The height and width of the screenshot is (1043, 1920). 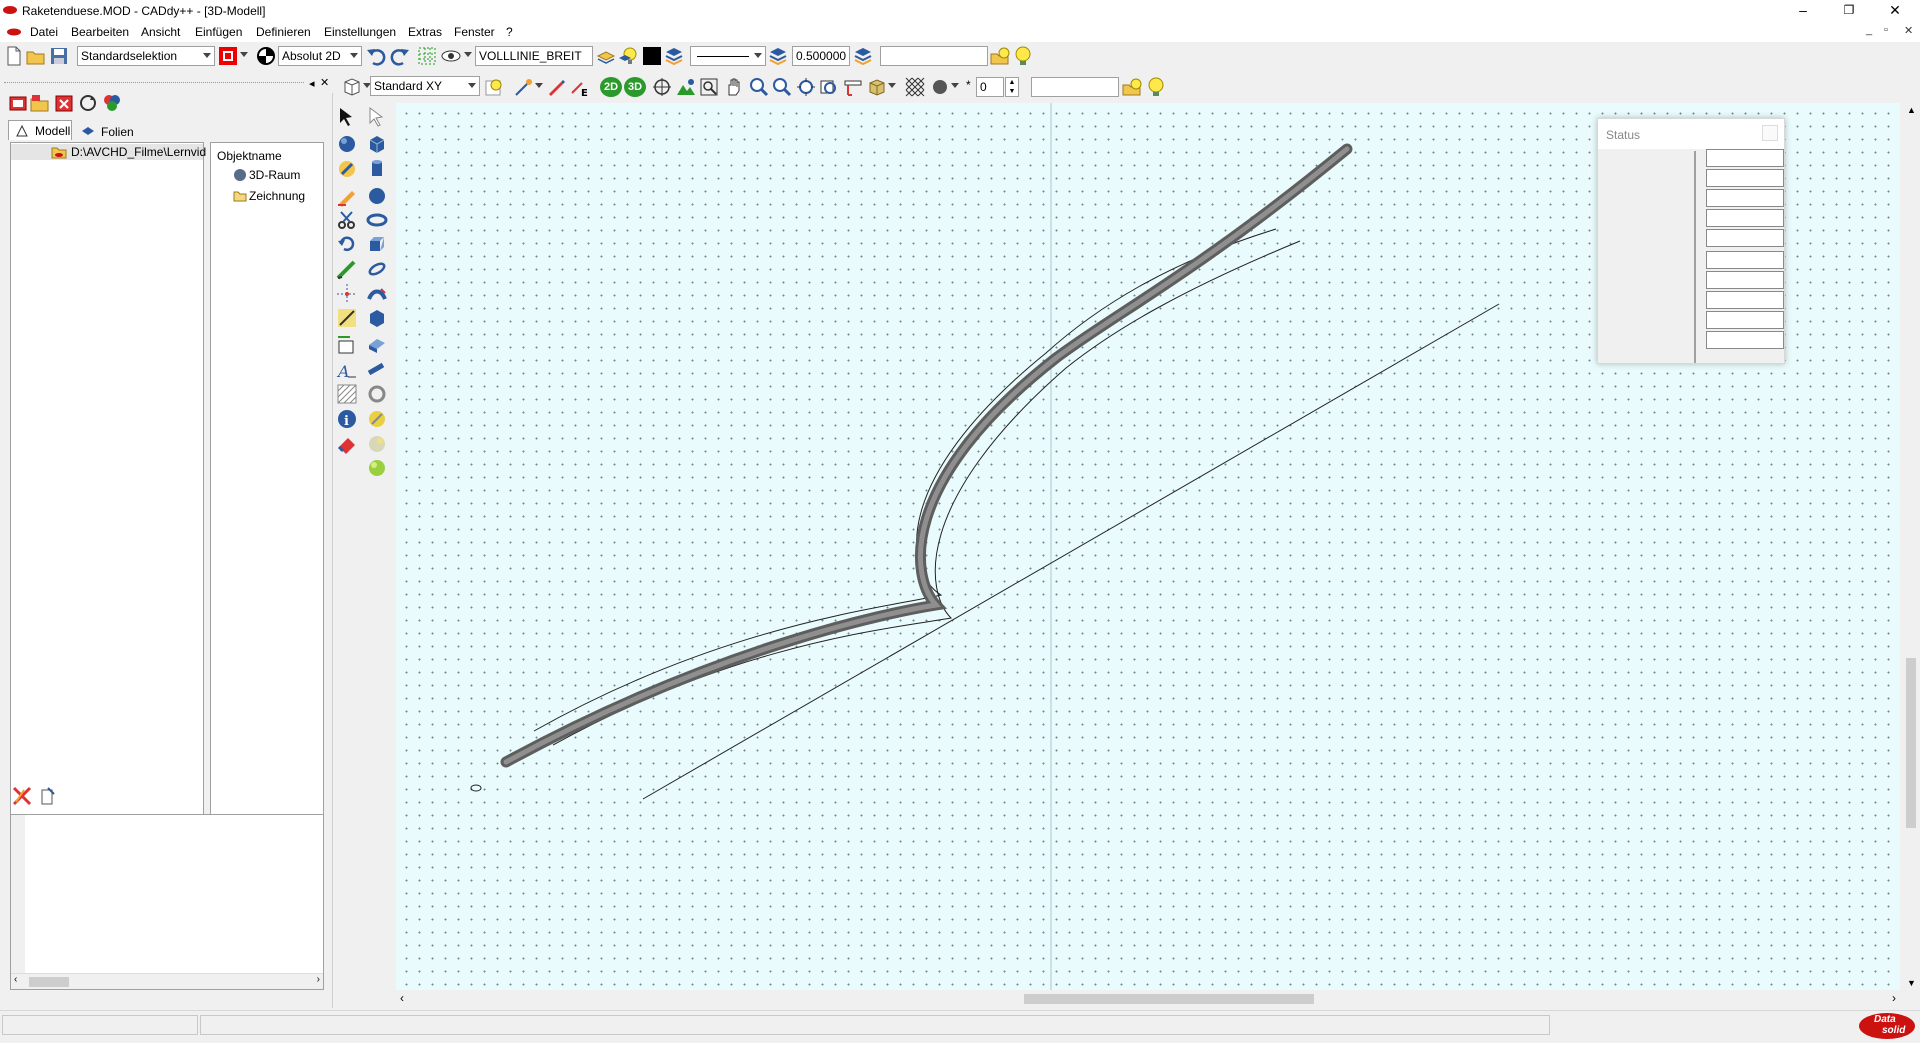 I want to click on zoom-window-icon, so click(x=709, y=87).